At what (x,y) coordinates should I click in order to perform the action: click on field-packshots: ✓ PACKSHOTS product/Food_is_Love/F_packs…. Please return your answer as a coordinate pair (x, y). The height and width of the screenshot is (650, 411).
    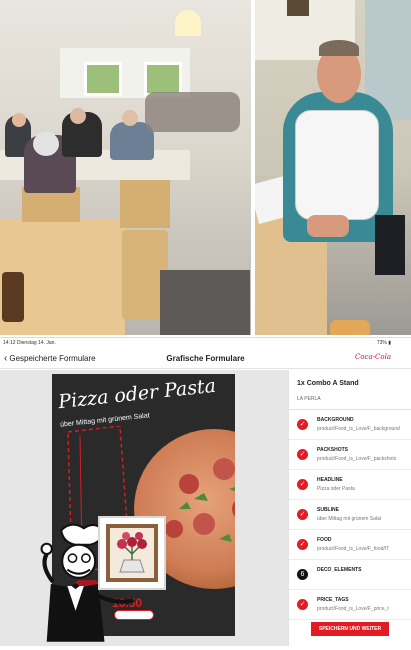
    Looking at the image, I should click on (350, 455).